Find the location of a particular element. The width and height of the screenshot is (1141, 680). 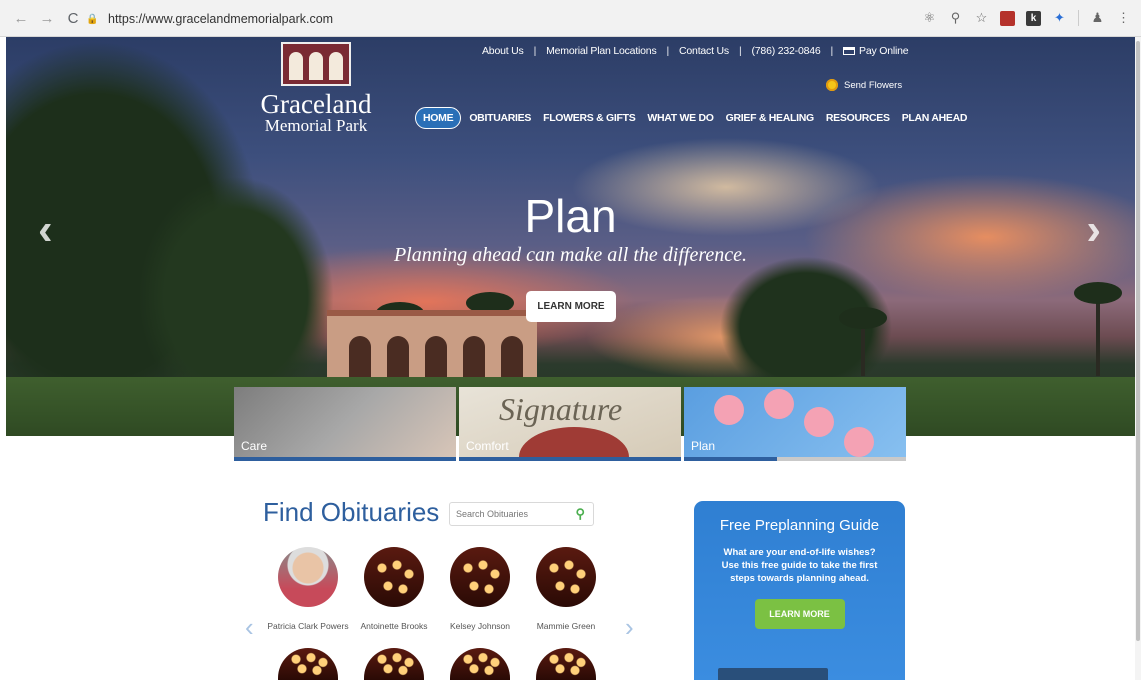

search-icon: ⚲ is located at coordinates (580, 514).